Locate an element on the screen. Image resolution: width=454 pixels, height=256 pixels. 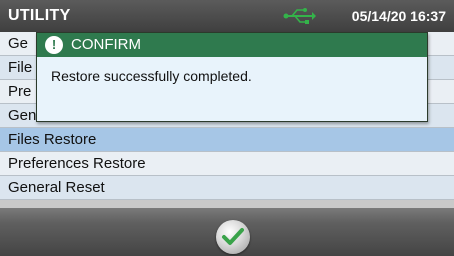
ok-button is located at coordinates (233, 237).